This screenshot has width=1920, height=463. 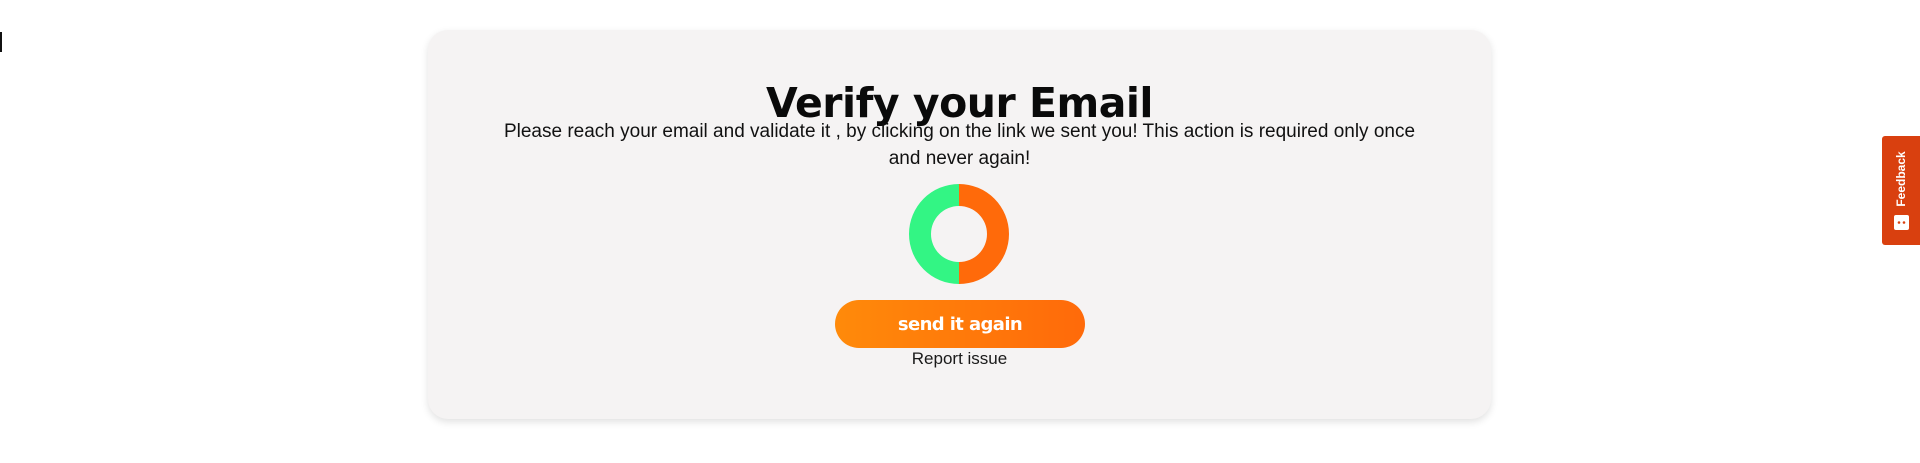 What do you see at coordinates (1901, 222) in the screenshot?
I see `feedback-chat-icon` at bounding box center [1901, 222].